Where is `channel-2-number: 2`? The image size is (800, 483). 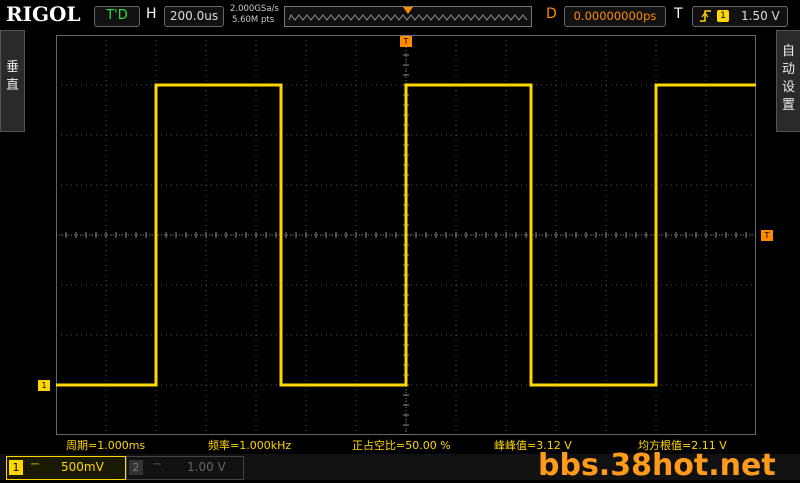 channel-2-number: 2 is located at coordinates (136, 467).